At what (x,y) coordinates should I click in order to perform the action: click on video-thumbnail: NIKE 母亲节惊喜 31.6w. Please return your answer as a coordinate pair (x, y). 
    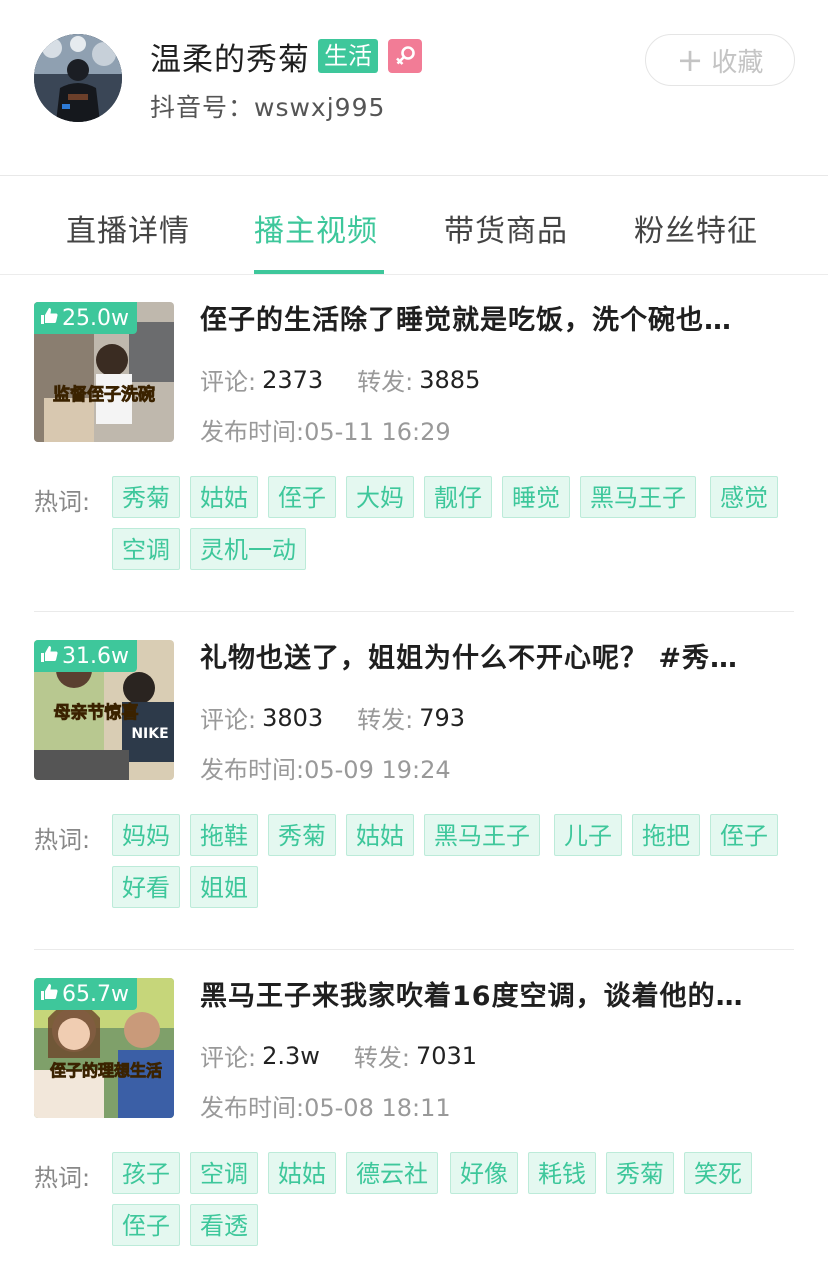
    Looking at the image, I should click on (104, 710).